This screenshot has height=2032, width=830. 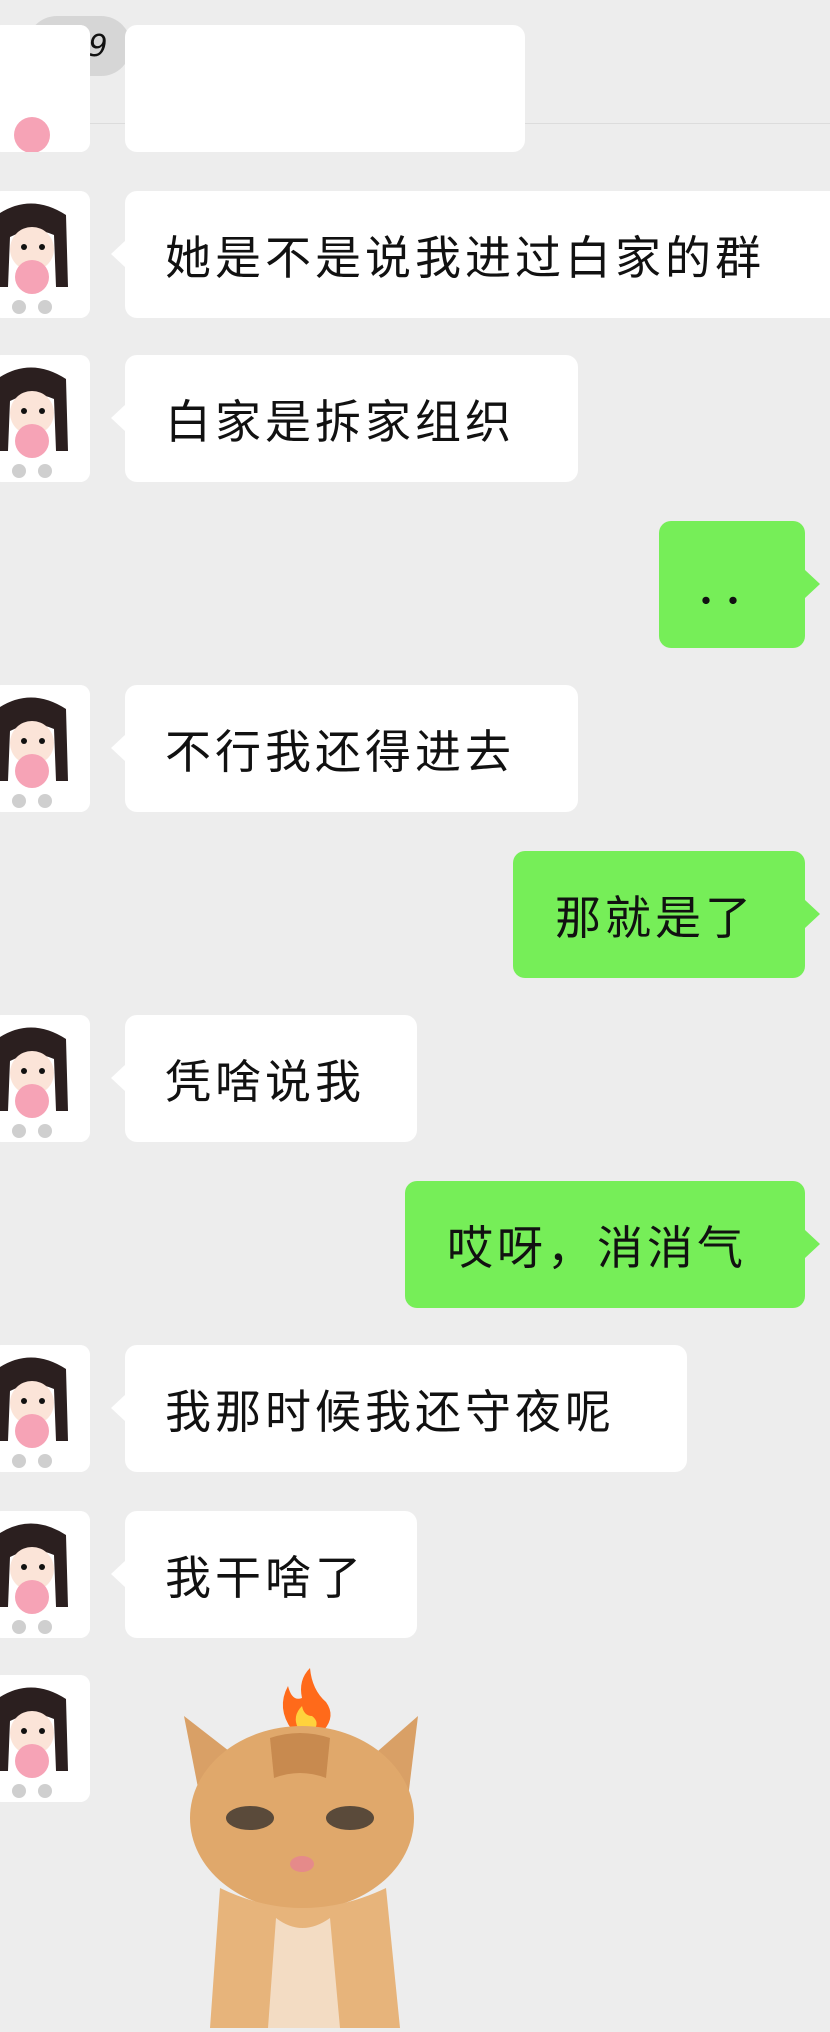 What do you see at coordinates (465, 257) in the screenshot?
I see `message-text: 她是不是说我进过白家的群` at bounding box center [465, 257].